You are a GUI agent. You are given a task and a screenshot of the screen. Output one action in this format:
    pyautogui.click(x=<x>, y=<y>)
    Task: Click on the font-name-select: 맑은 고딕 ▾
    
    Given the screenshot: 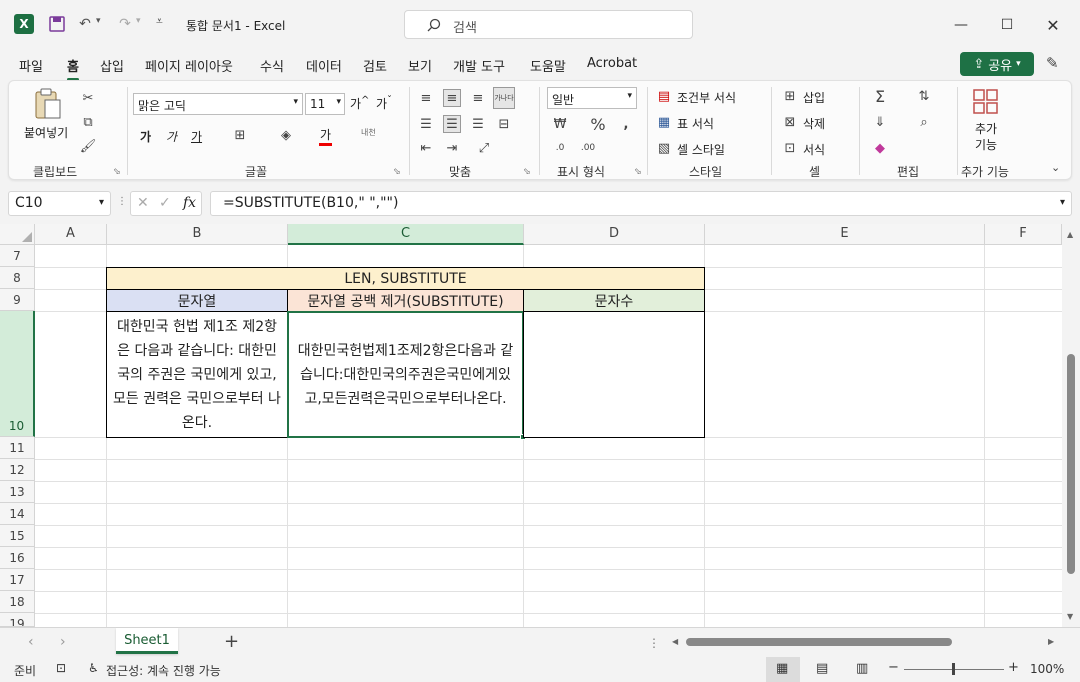 What is the action you would take?
    pyautogui.click(x=218, y=104)
    